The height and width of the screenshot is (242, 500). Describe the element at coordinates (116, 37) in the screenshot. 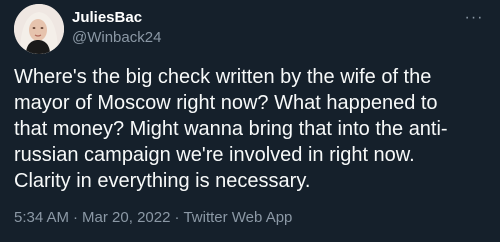

I see `user-handle: @Winback24` at that location.